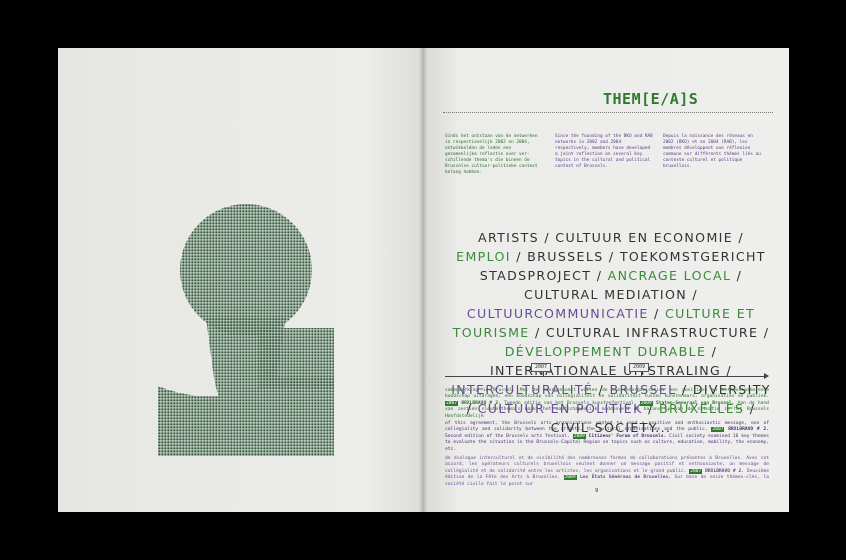 The height and width of the screenshot is (560, 846). I want to click on timeline-arrow-icon, so click(766, 376).